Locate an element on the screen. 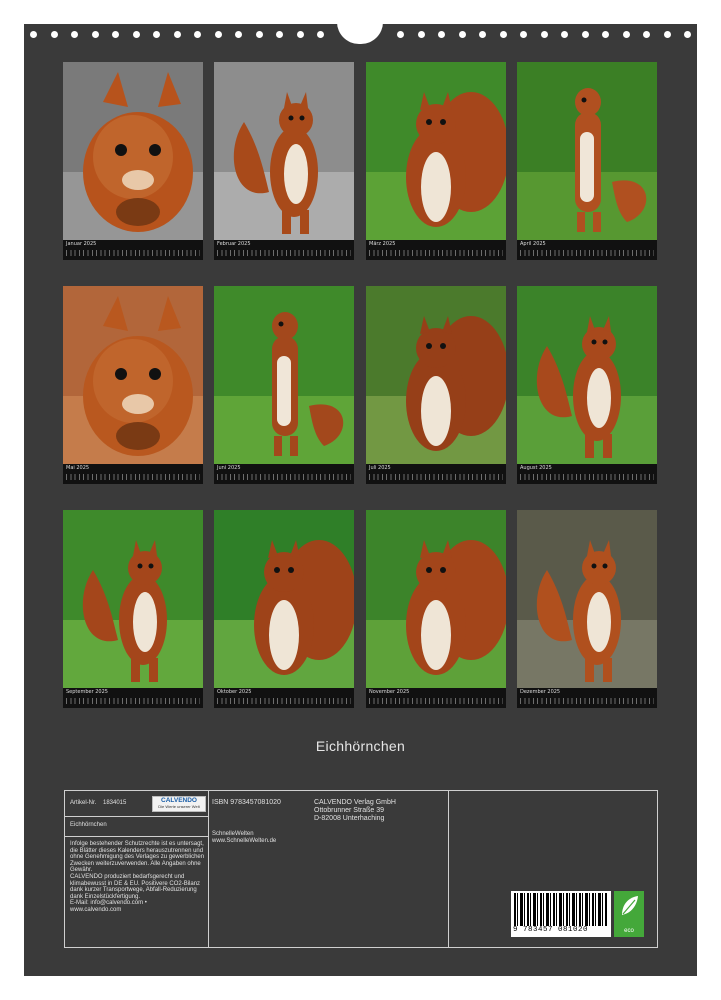 This screenshot has height=1000, width=721. month-page: September 2025 is located at coordinates (133, 610).